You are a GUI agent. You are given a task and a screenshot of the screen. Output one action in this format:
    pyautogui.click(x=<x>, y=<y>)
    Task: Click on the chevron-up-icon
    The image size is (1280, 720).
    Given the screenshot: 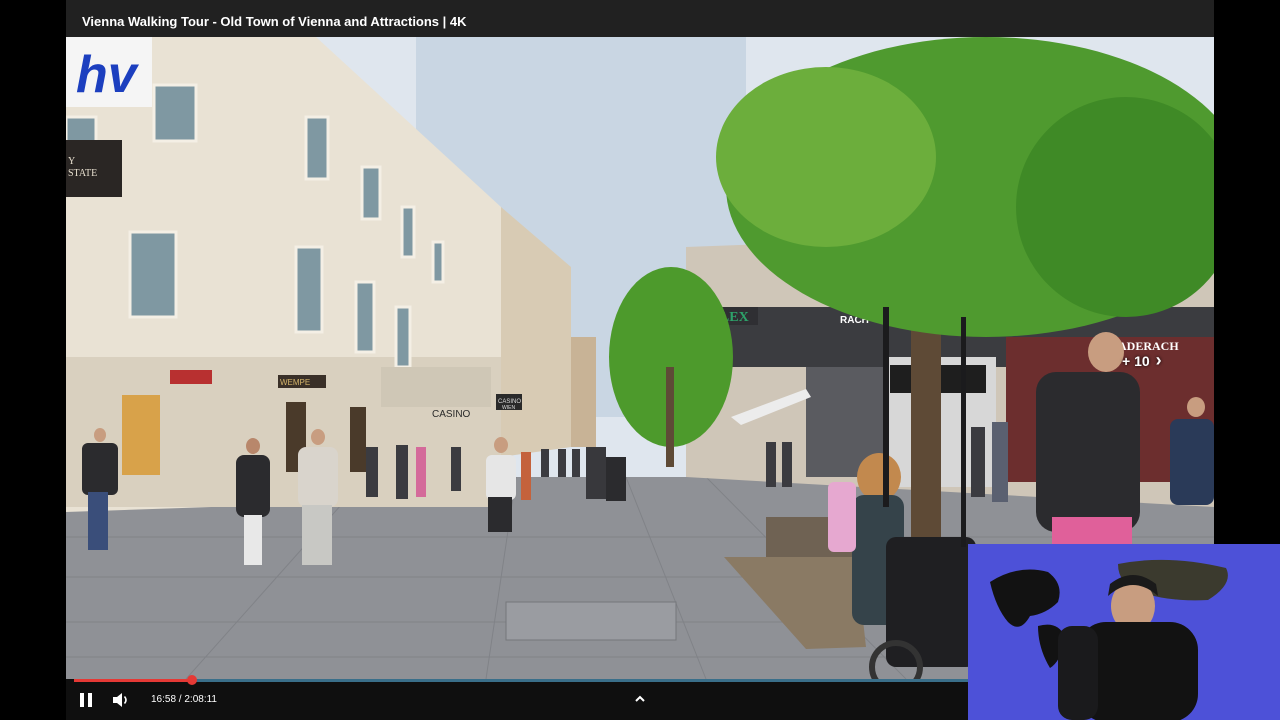 What is the action you would take?
    pyautogui.click(x=640, y=698)
    